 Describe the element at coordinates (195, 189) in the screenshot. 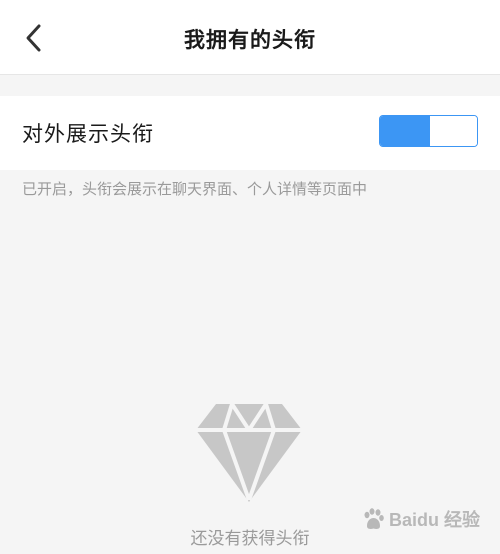

I see `hint-text: 已开启，头衔会展示在聊天界面、个人详情等页面中` at that location.